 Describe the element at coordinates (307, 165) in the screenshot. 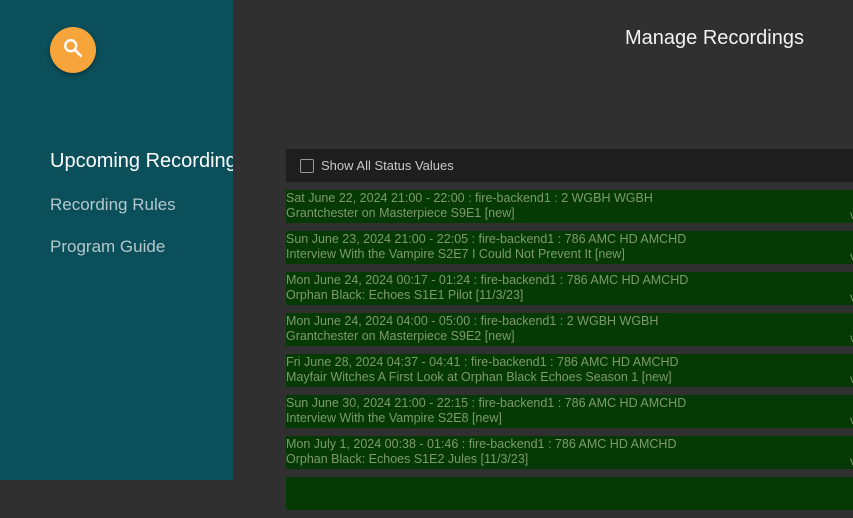

I see `show-all-status-checkbox` at that location.